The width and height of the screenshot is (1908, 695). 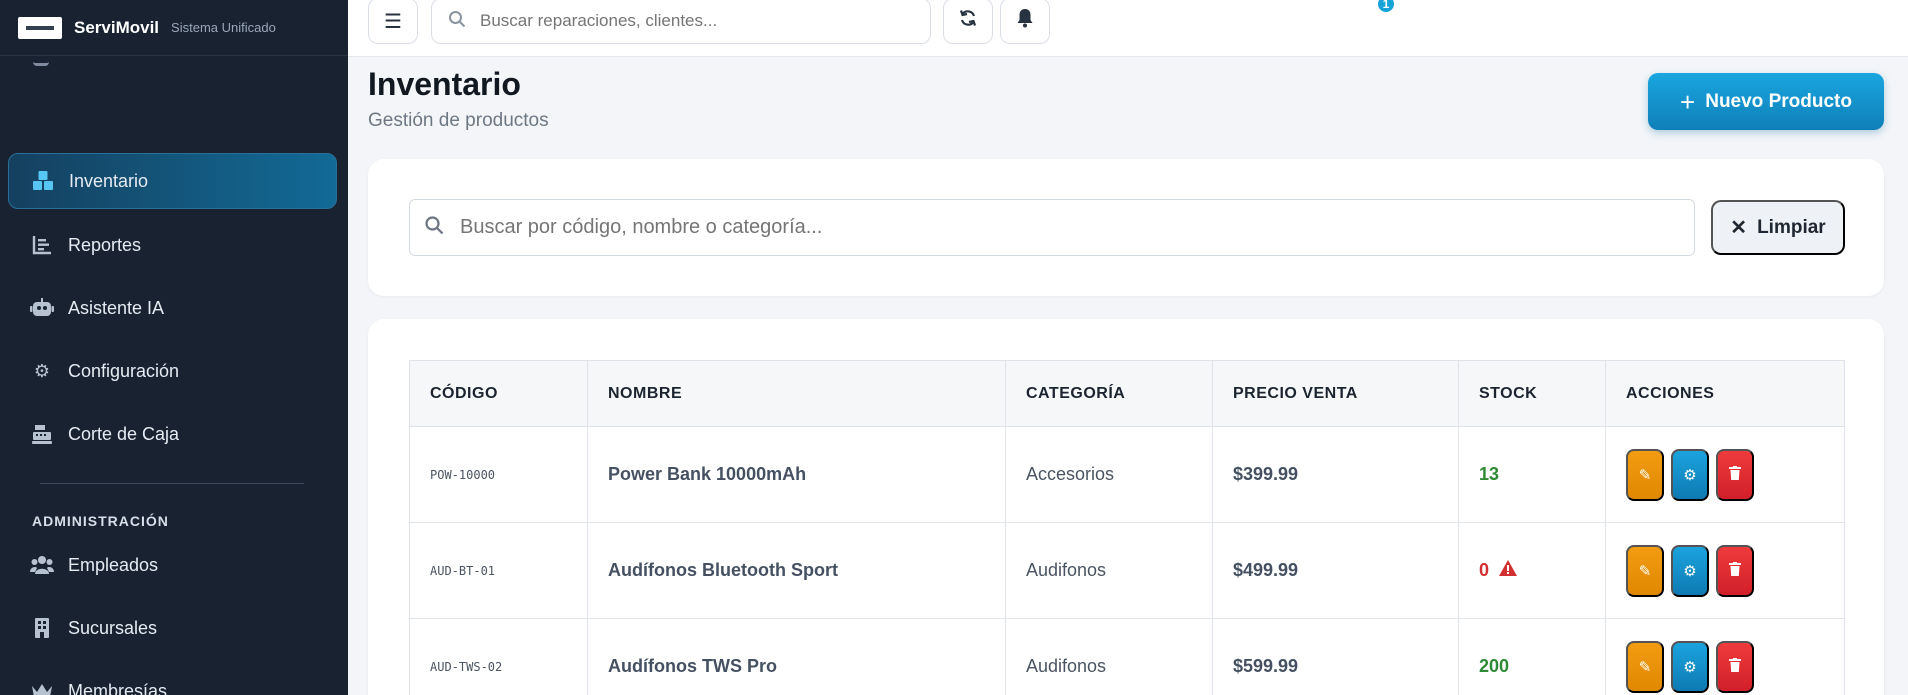 I want to click on brand: ServiMovil Sistema Unificado, so click(x=174, y=28).